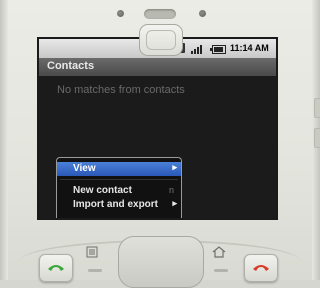 Image resolution: width=320 pixels, height=288 pixels. I want to click on earpiece-speaker, so click(160, 14).